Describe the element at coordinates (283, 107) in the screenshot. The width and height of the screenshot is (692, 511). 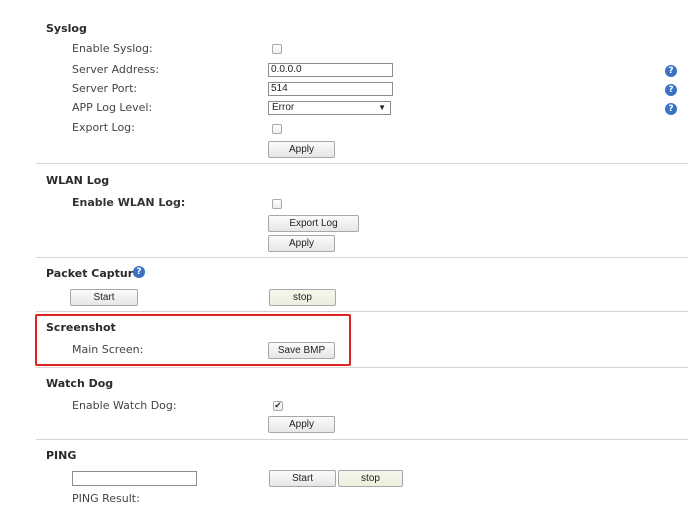
I see `app-log-level-value: Error` at that location.